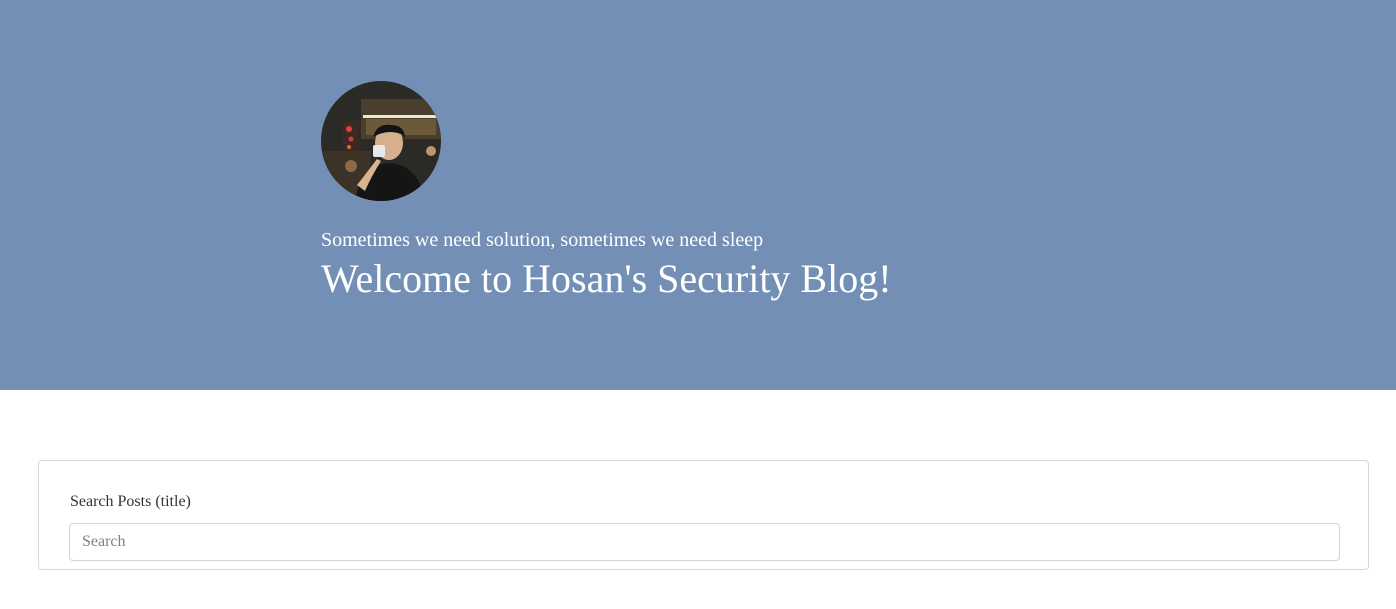 Image resolution: width=1396 pixels, height=609 pixels. Describe the element at coordinates (704, 542) in the screenshot. I see `search-input` at that location.